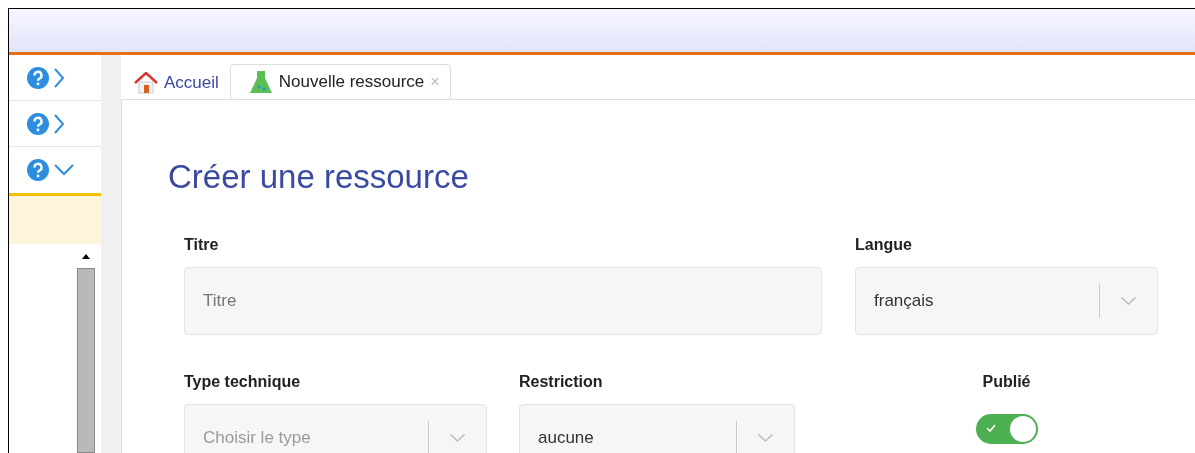 This screenshot has width=1195, height=453. What do you see at coordinates (260, 82) in the screenshot?
I see `flask-icon` at bounding box center [260, 82].